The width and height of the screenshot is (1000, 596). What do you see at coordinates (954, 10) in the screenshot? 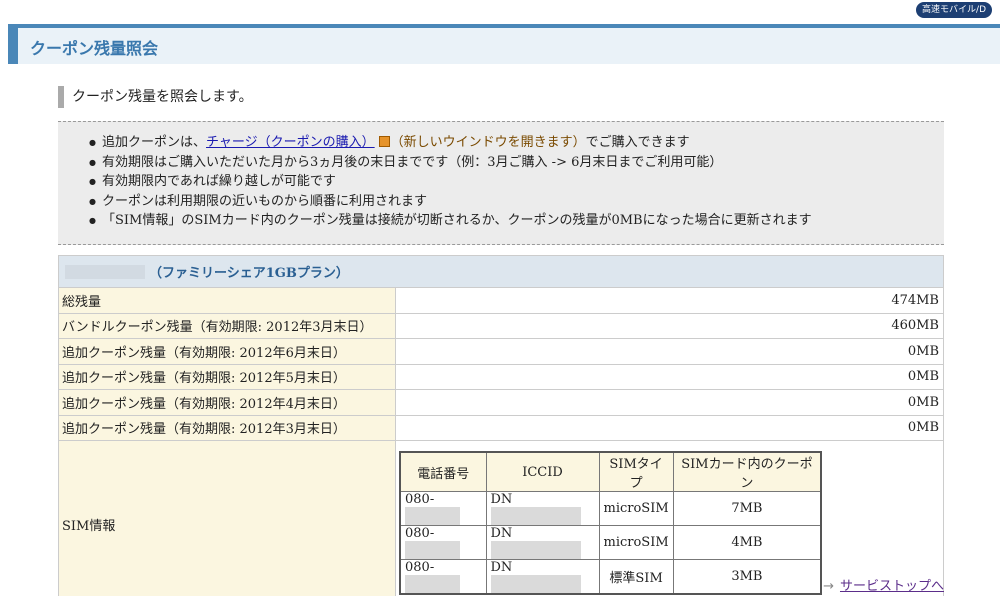
I see `service-badge: 高速モバイル/D` at bounding box center [954, 10].